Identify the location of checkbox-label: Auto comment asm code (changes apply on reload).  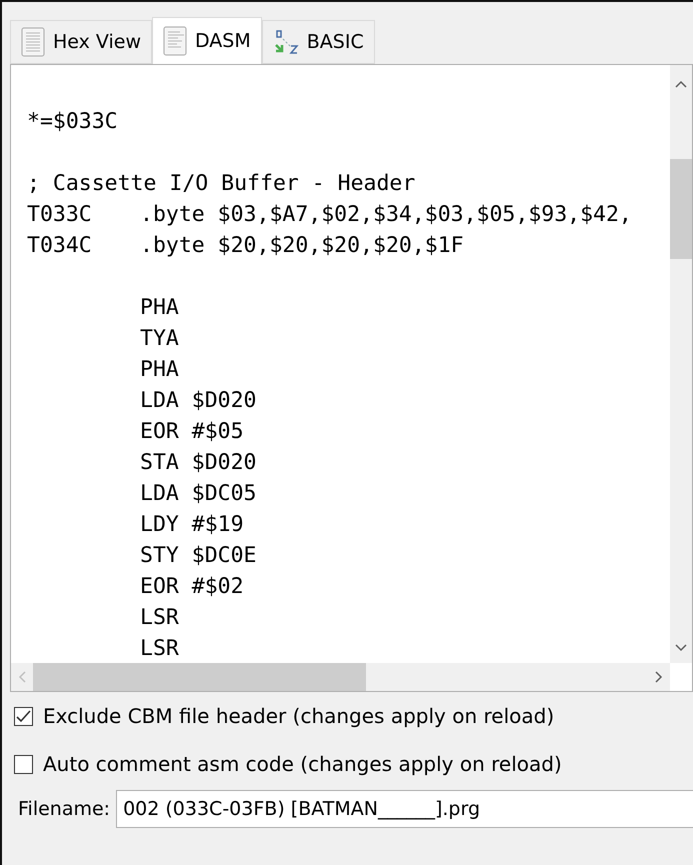
(302, 764).